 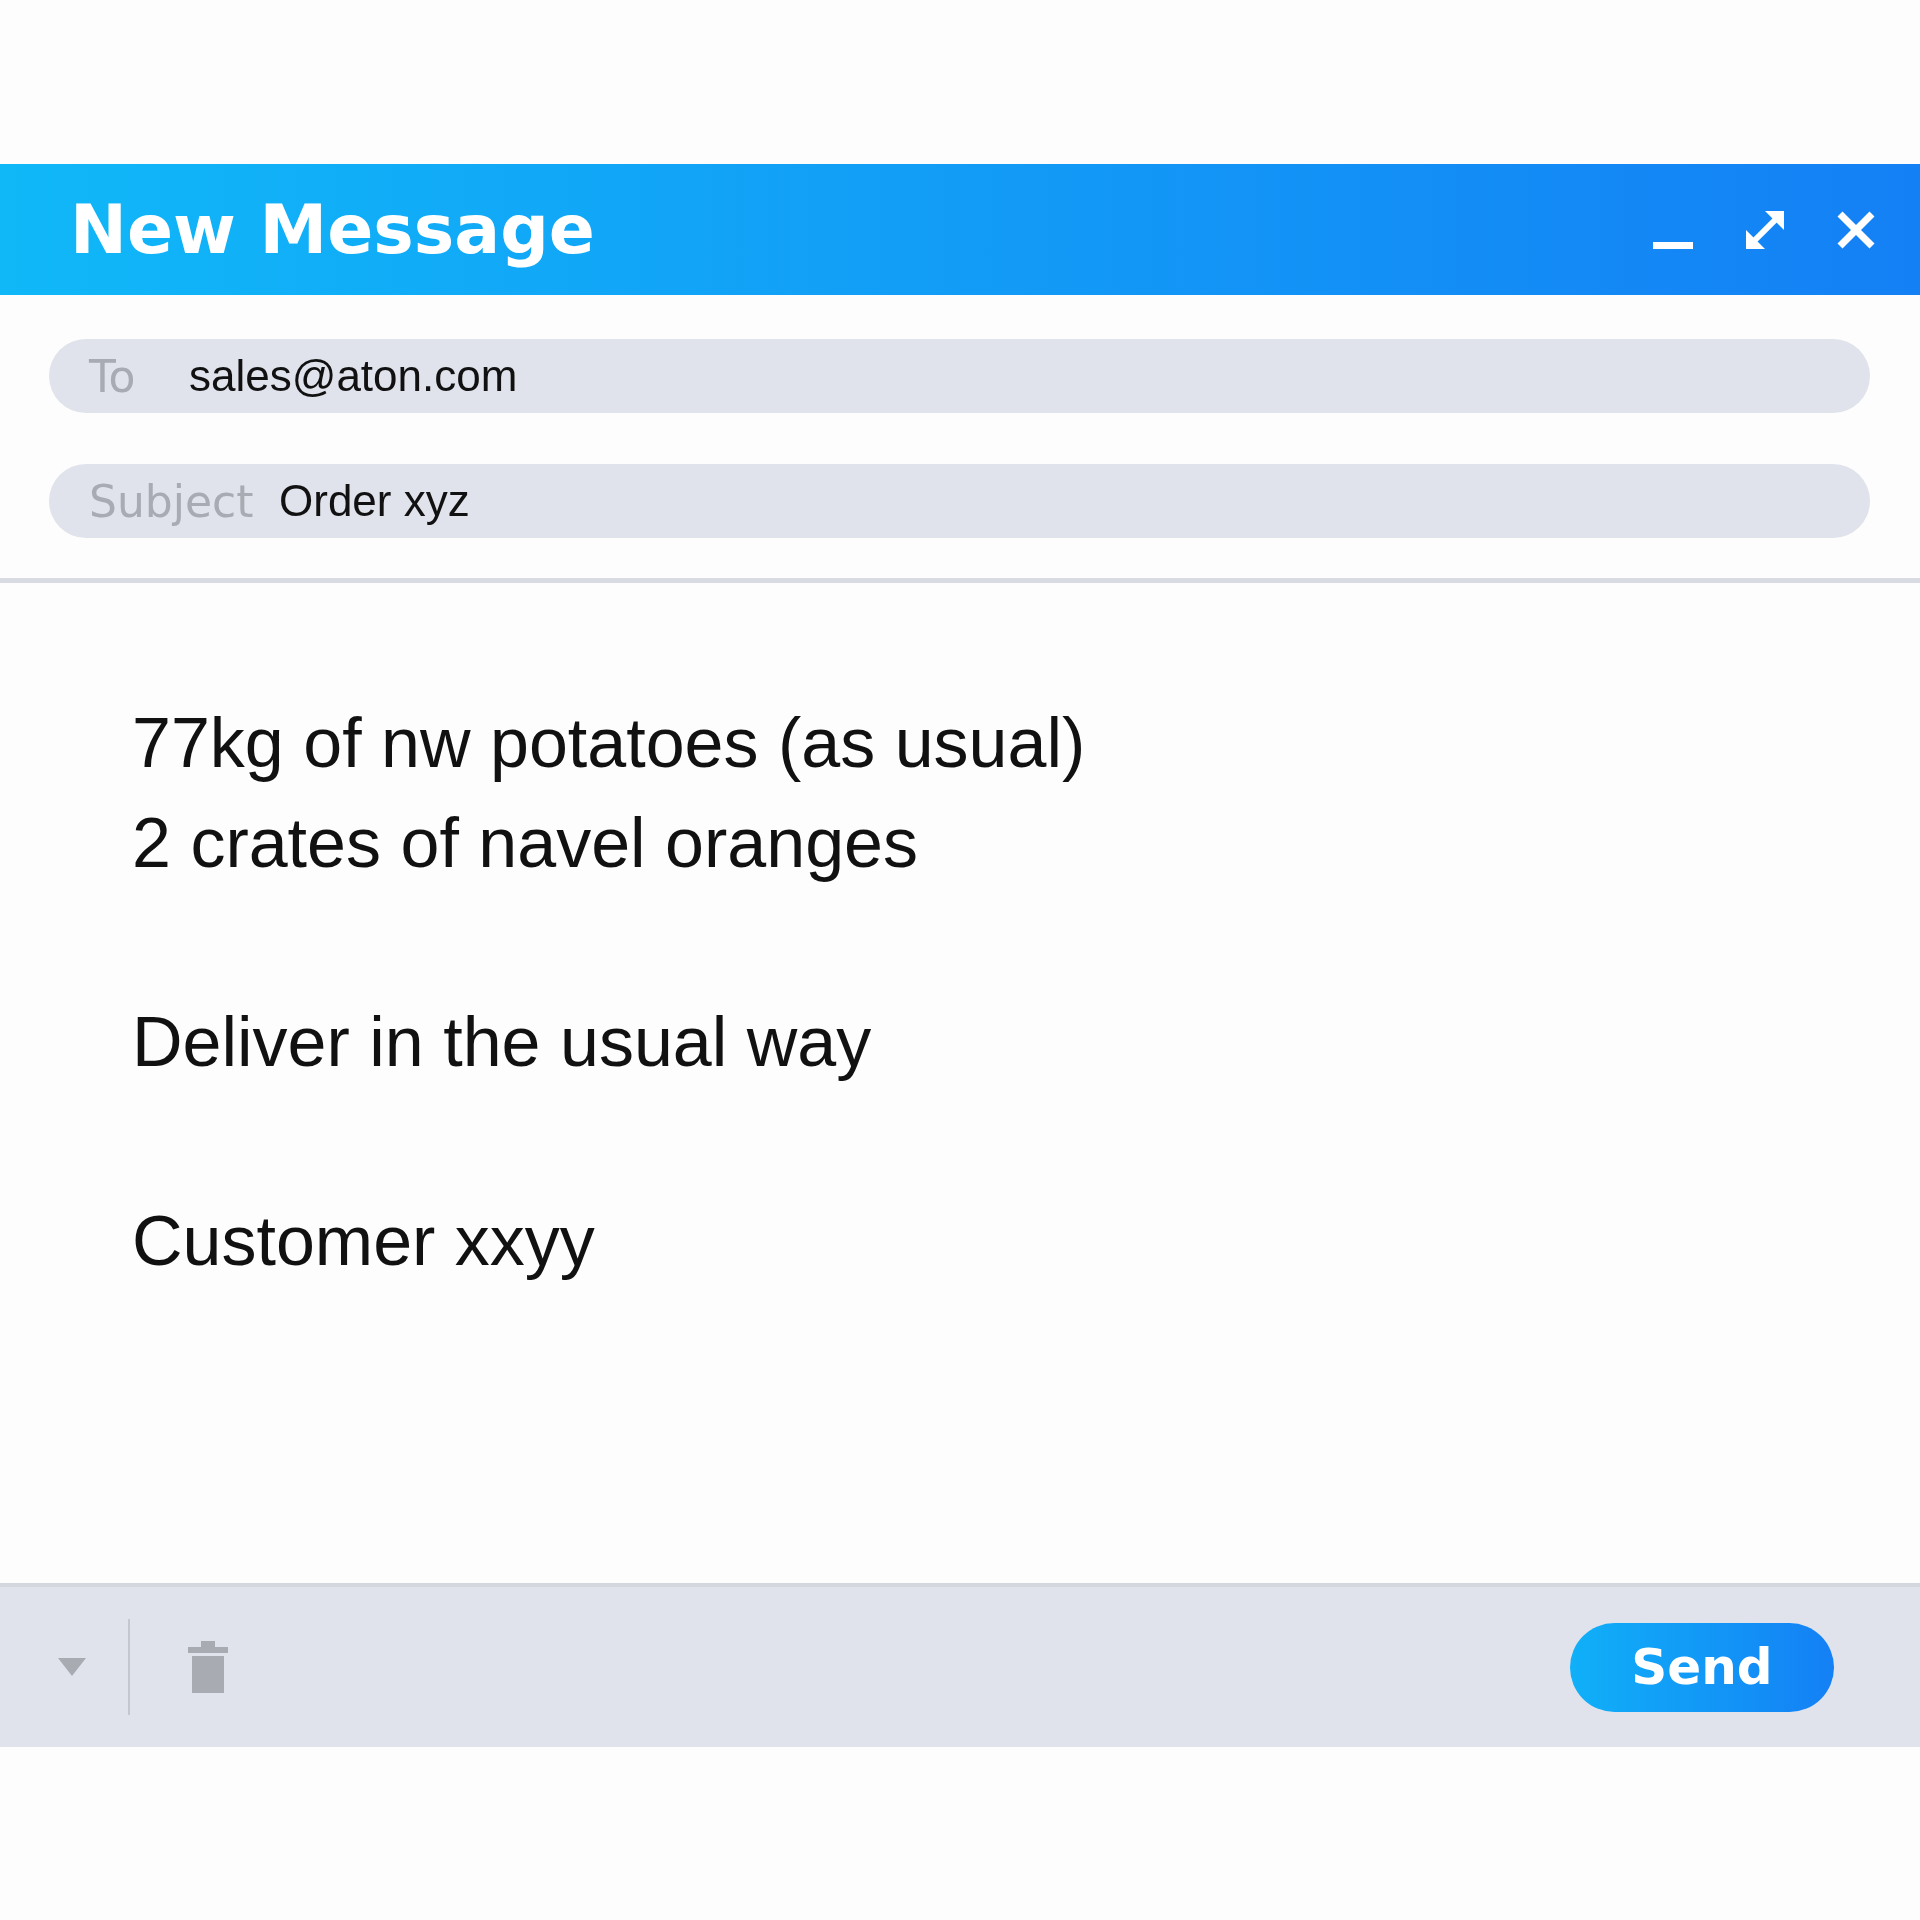 What do you see at coordinates (959, 501) in the screenshot?
I see `subject-field: Subject Order xyz` at bounding box center [959, 501].